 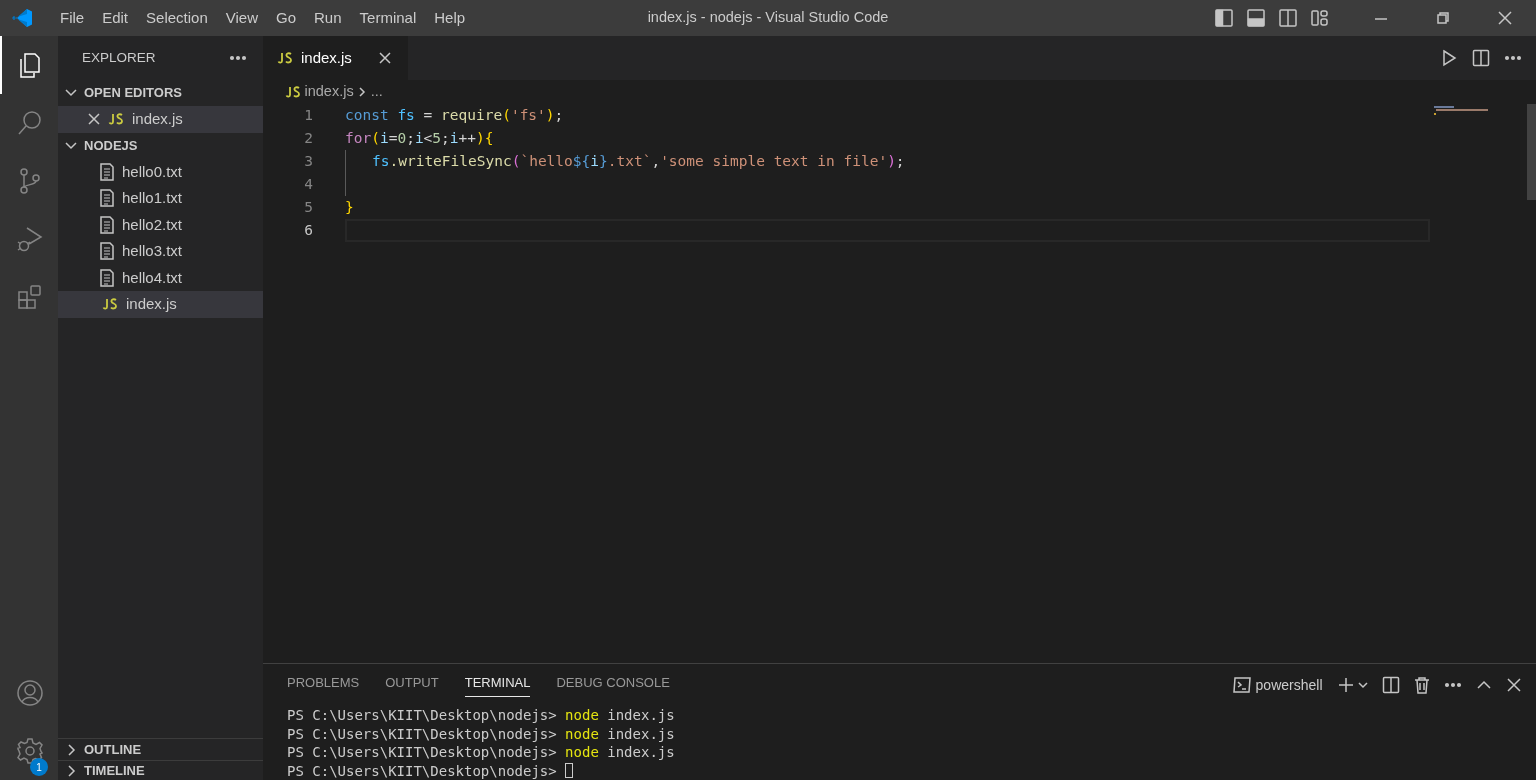 What do you see at coordinates (1320, 18) in the screenshot?
I see `layout-grid-icon` at bounding box center [1320, 18].